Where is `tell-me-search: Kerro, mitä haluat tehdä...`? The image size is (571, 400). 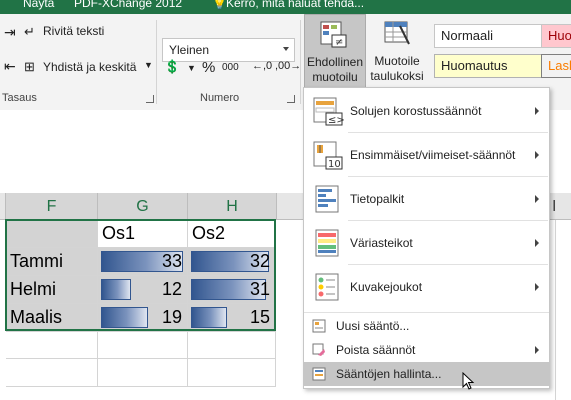 tell-me-search: Kerro, mitä haluat tehdä... is located at coordinates (295, 5).